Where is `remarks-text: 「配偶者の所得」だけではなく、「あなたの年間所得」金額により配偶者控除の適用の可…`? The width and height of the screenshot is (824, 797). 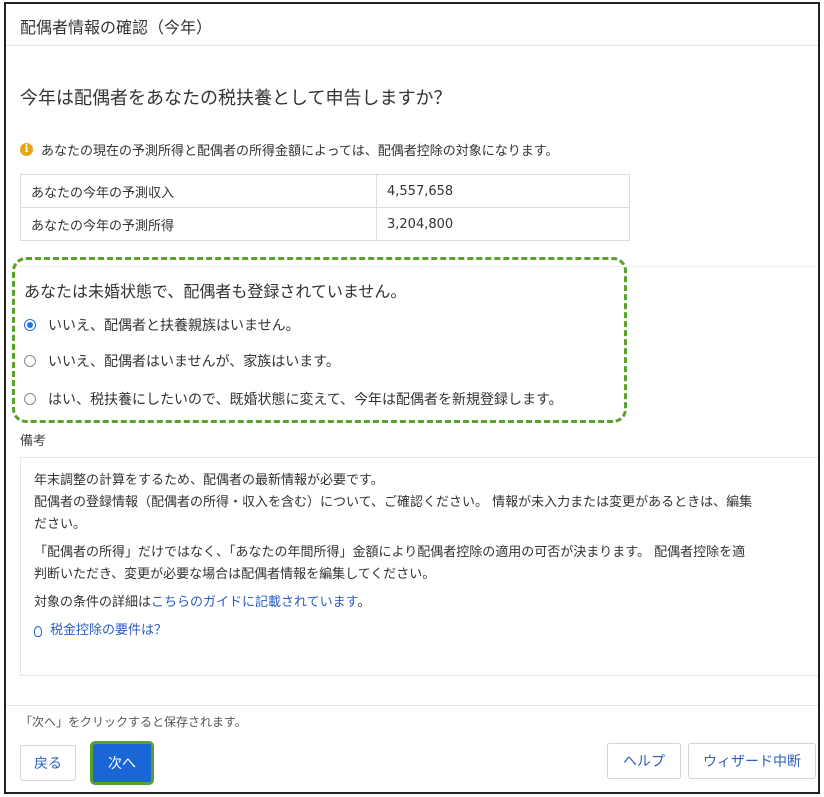
remarks-text: 「配偶者の所得」だけではなく、「あなたの年間所得」金額により配偶者控除の適用の可… is located at coordinates (390, 552).